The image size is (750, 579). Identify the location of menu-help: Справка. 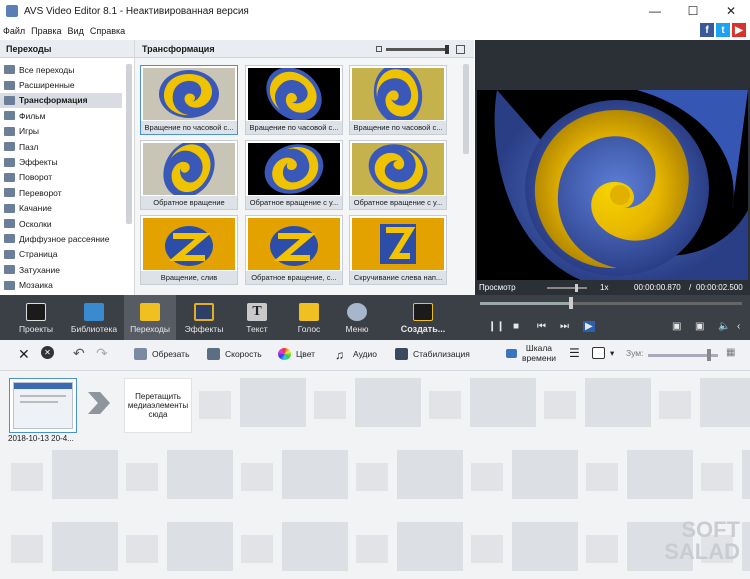
(107, 31).